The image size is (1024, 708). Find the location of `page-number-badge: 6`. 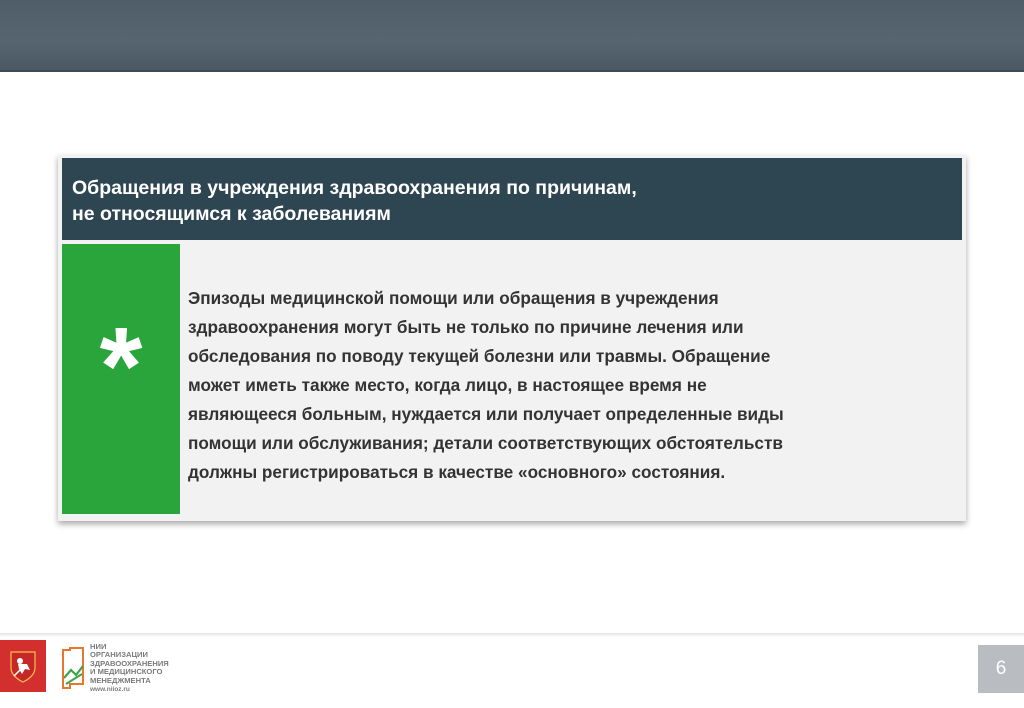

page-number-badge: 6 is located at coordinates (1001, 669).